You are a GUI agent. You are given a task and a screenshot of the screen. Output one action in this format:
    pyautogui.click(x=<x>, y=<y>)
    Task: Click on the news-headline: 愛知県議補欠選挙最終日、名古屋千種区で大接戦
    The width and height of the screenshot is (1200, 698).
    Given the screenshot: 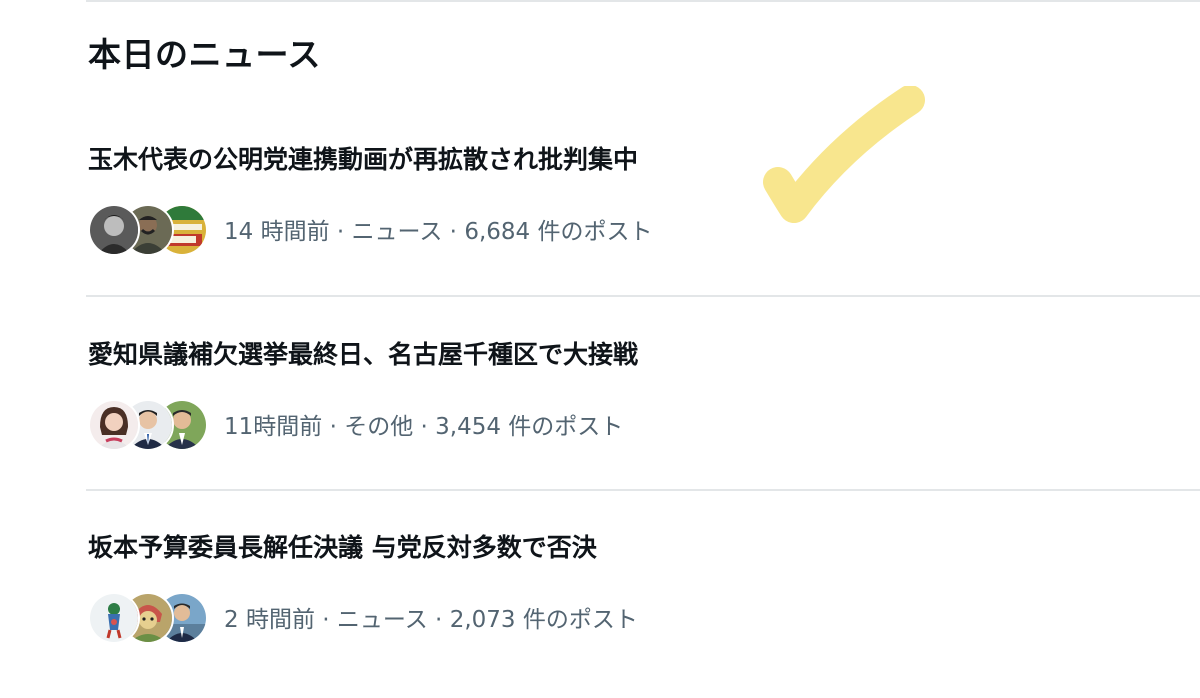 What is the action you would take?
    pyautogui.click(x=363, y=353)
    